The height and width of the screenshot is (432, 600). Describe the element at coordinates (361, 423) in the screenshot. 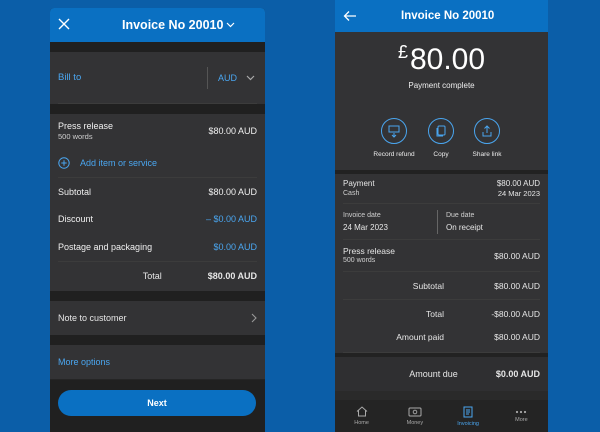

I see `nav-home-label: Home` at that location.